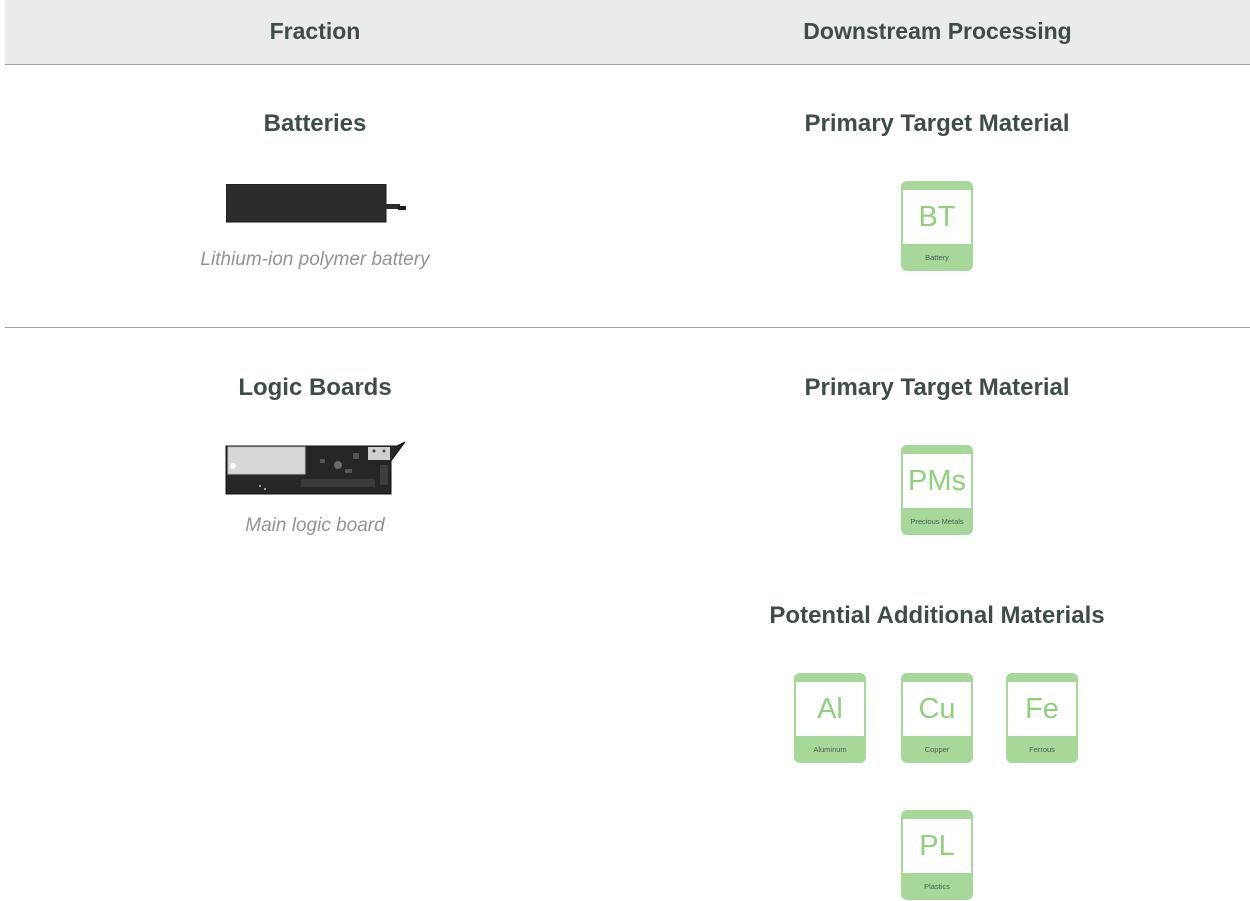 This screenshot has width=1250, height=901. What do you see at coordinates (315, 387) in the screenshot?
I see `fraction-title-logic-boards: Logic Boards` at bounding box center [315, 387].